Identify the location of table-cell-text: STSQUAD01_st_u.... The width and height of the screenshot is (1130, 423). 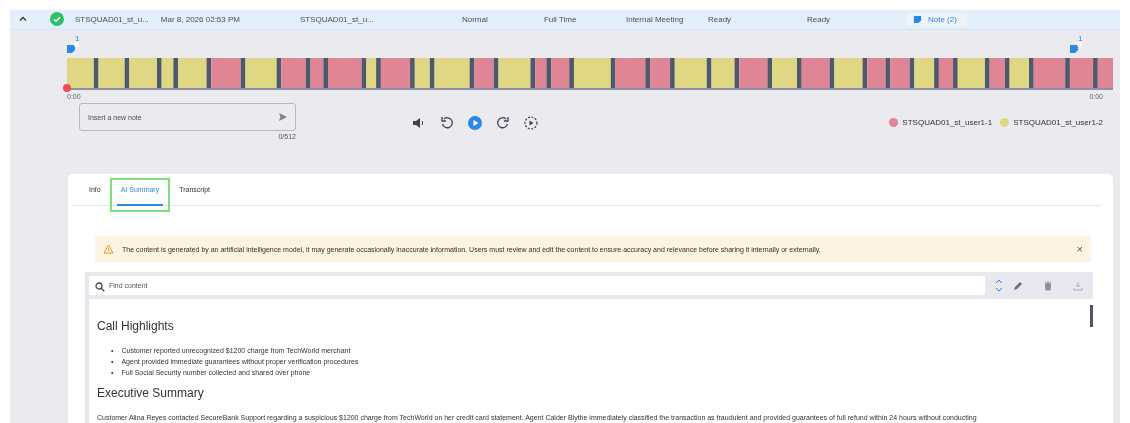
(337, 19).